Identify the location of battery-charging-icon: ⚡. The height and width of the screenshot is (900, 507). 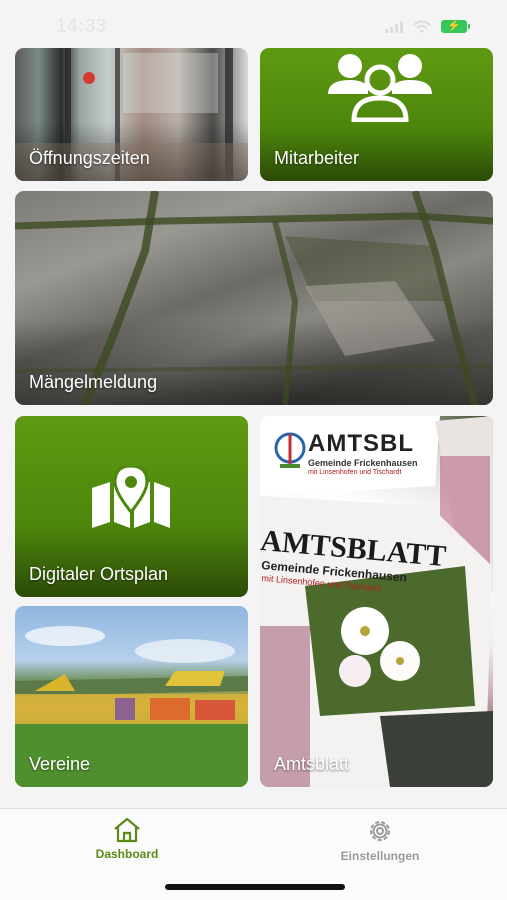
(455, 26).